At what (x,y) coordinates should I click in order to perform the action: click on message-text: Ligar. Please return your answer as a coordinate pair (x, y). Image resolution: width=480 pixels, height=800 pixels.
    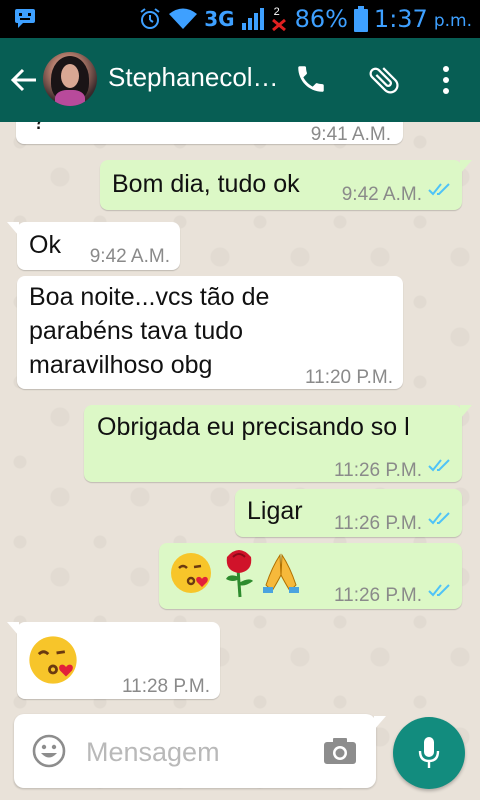
    Looking at the image, I should click on (275, 511).